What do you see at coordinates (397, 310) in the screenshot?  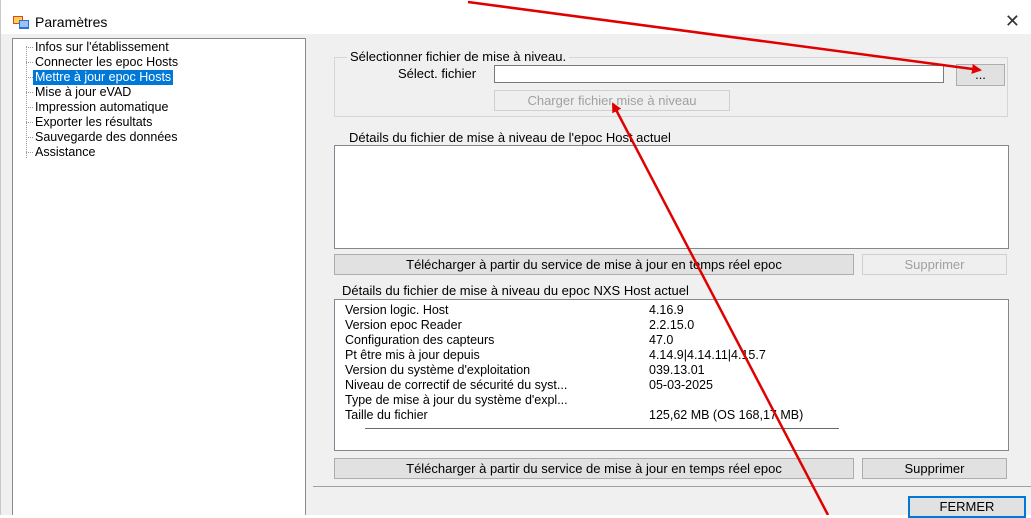 I see `detail-key: Version logic. Host` at bounding box center [397, 310].